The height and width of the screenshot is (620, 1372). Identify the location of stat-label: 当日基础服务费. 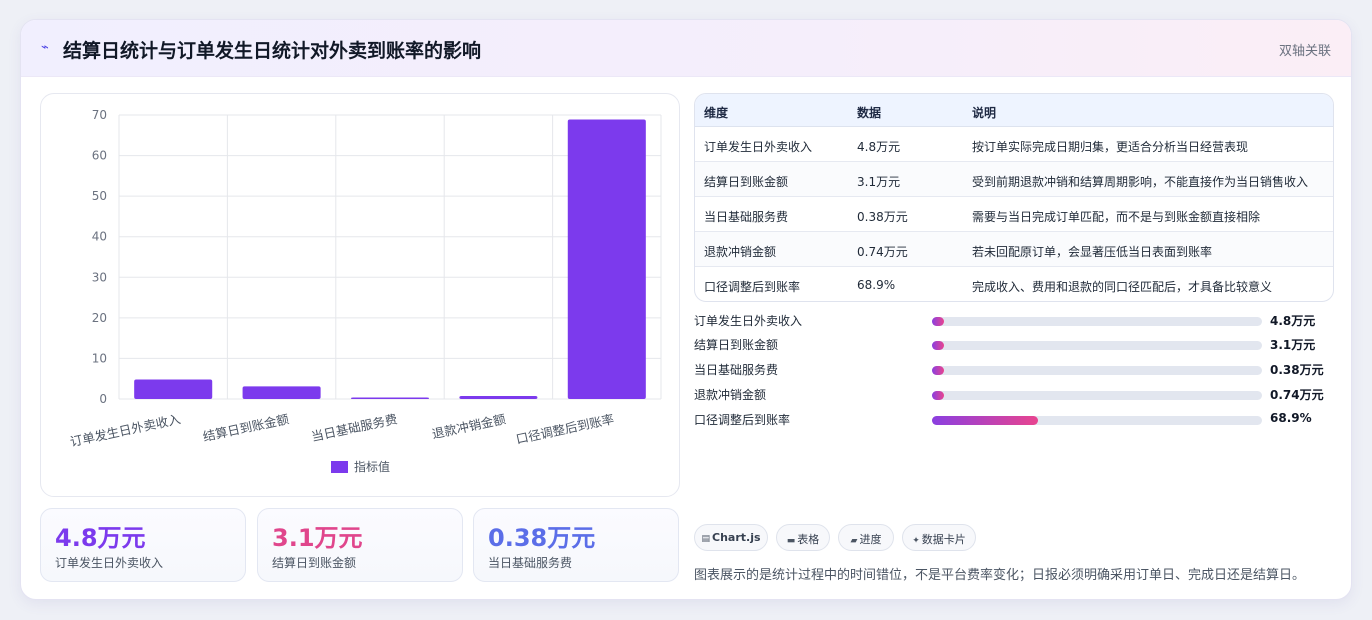
(530, 563).